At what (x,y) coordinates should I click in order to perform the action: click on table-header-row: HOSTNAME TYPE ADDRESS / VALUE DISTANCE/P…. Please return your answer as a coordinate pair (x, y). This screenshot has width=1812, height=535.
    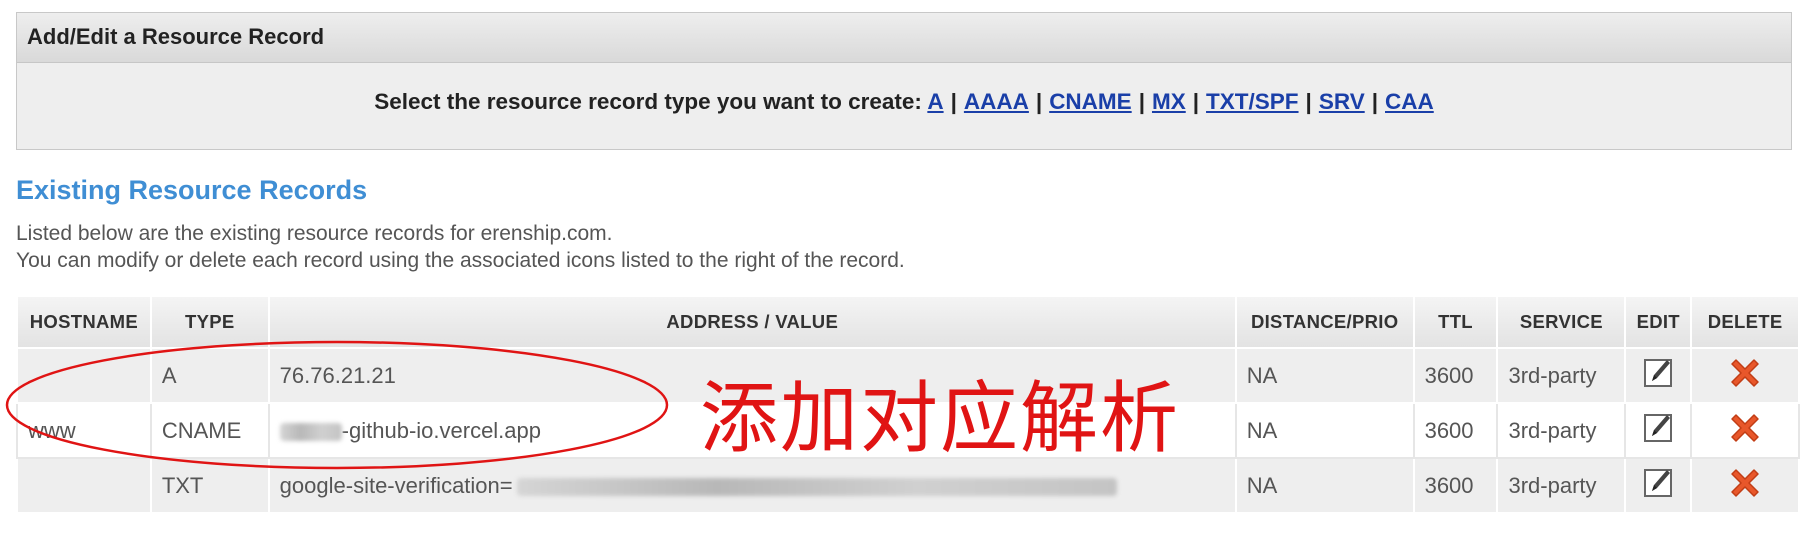
    Looking at the image, I should click on (908, 322).